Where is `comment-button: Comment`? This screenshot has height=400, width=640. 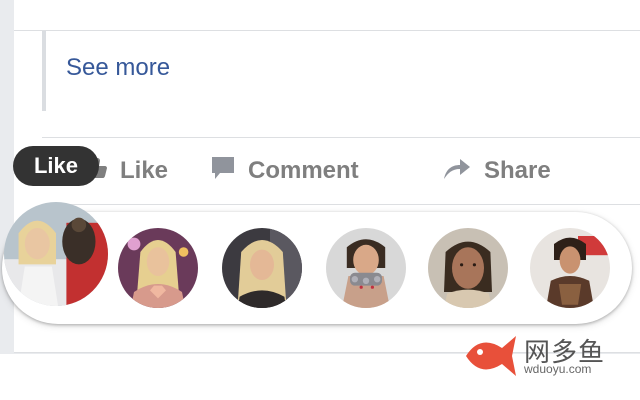
comment-button: Comment is located at coordinates (284, 171).